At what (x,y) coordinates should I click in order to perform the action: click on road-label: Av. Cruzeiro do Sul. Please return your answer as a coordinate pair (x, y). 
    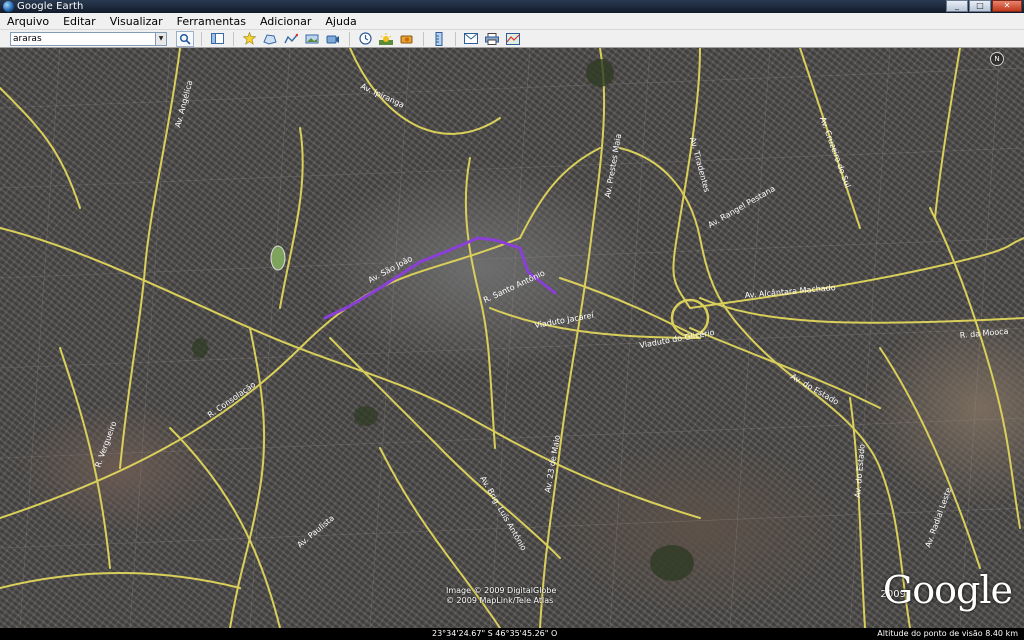
    Looking at the image, I should click on (835, 152).